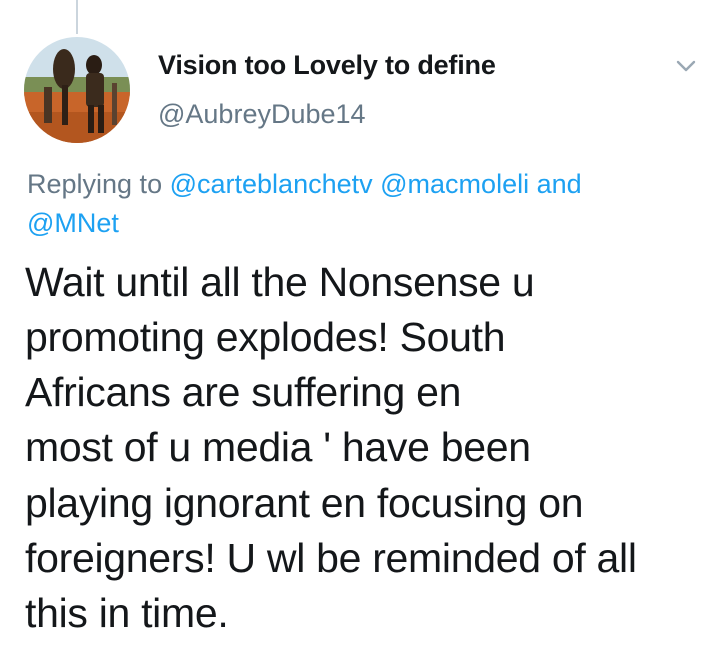  Describe the element at coordinates (327, 65) in the screenshot. I see `user-display-name: Vision too Lovely to define` at that location.